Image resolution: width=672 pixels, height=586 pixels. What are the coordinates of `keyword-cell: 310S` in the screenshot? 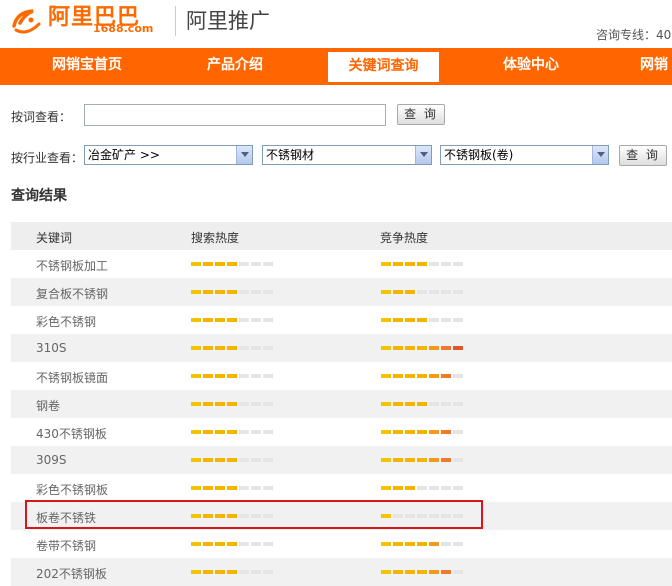 It's located at (51, 348).